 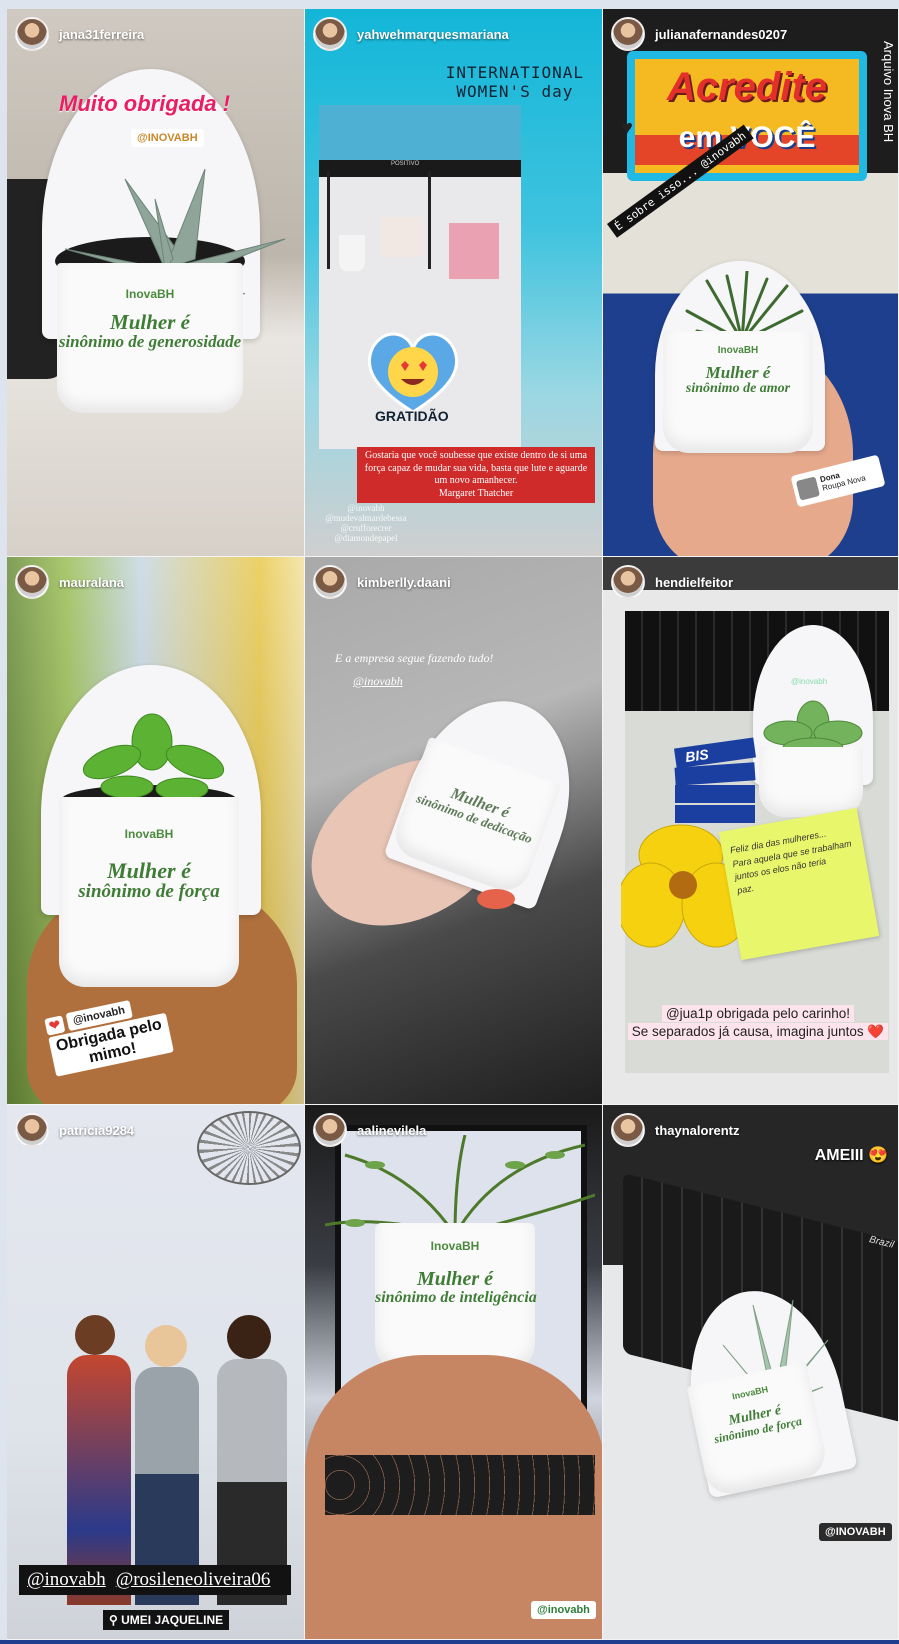 What do you see at coordinates (391, 1130) in the screenshot?
I see `username: aalinevilela` at bounding box center [391, 1130].